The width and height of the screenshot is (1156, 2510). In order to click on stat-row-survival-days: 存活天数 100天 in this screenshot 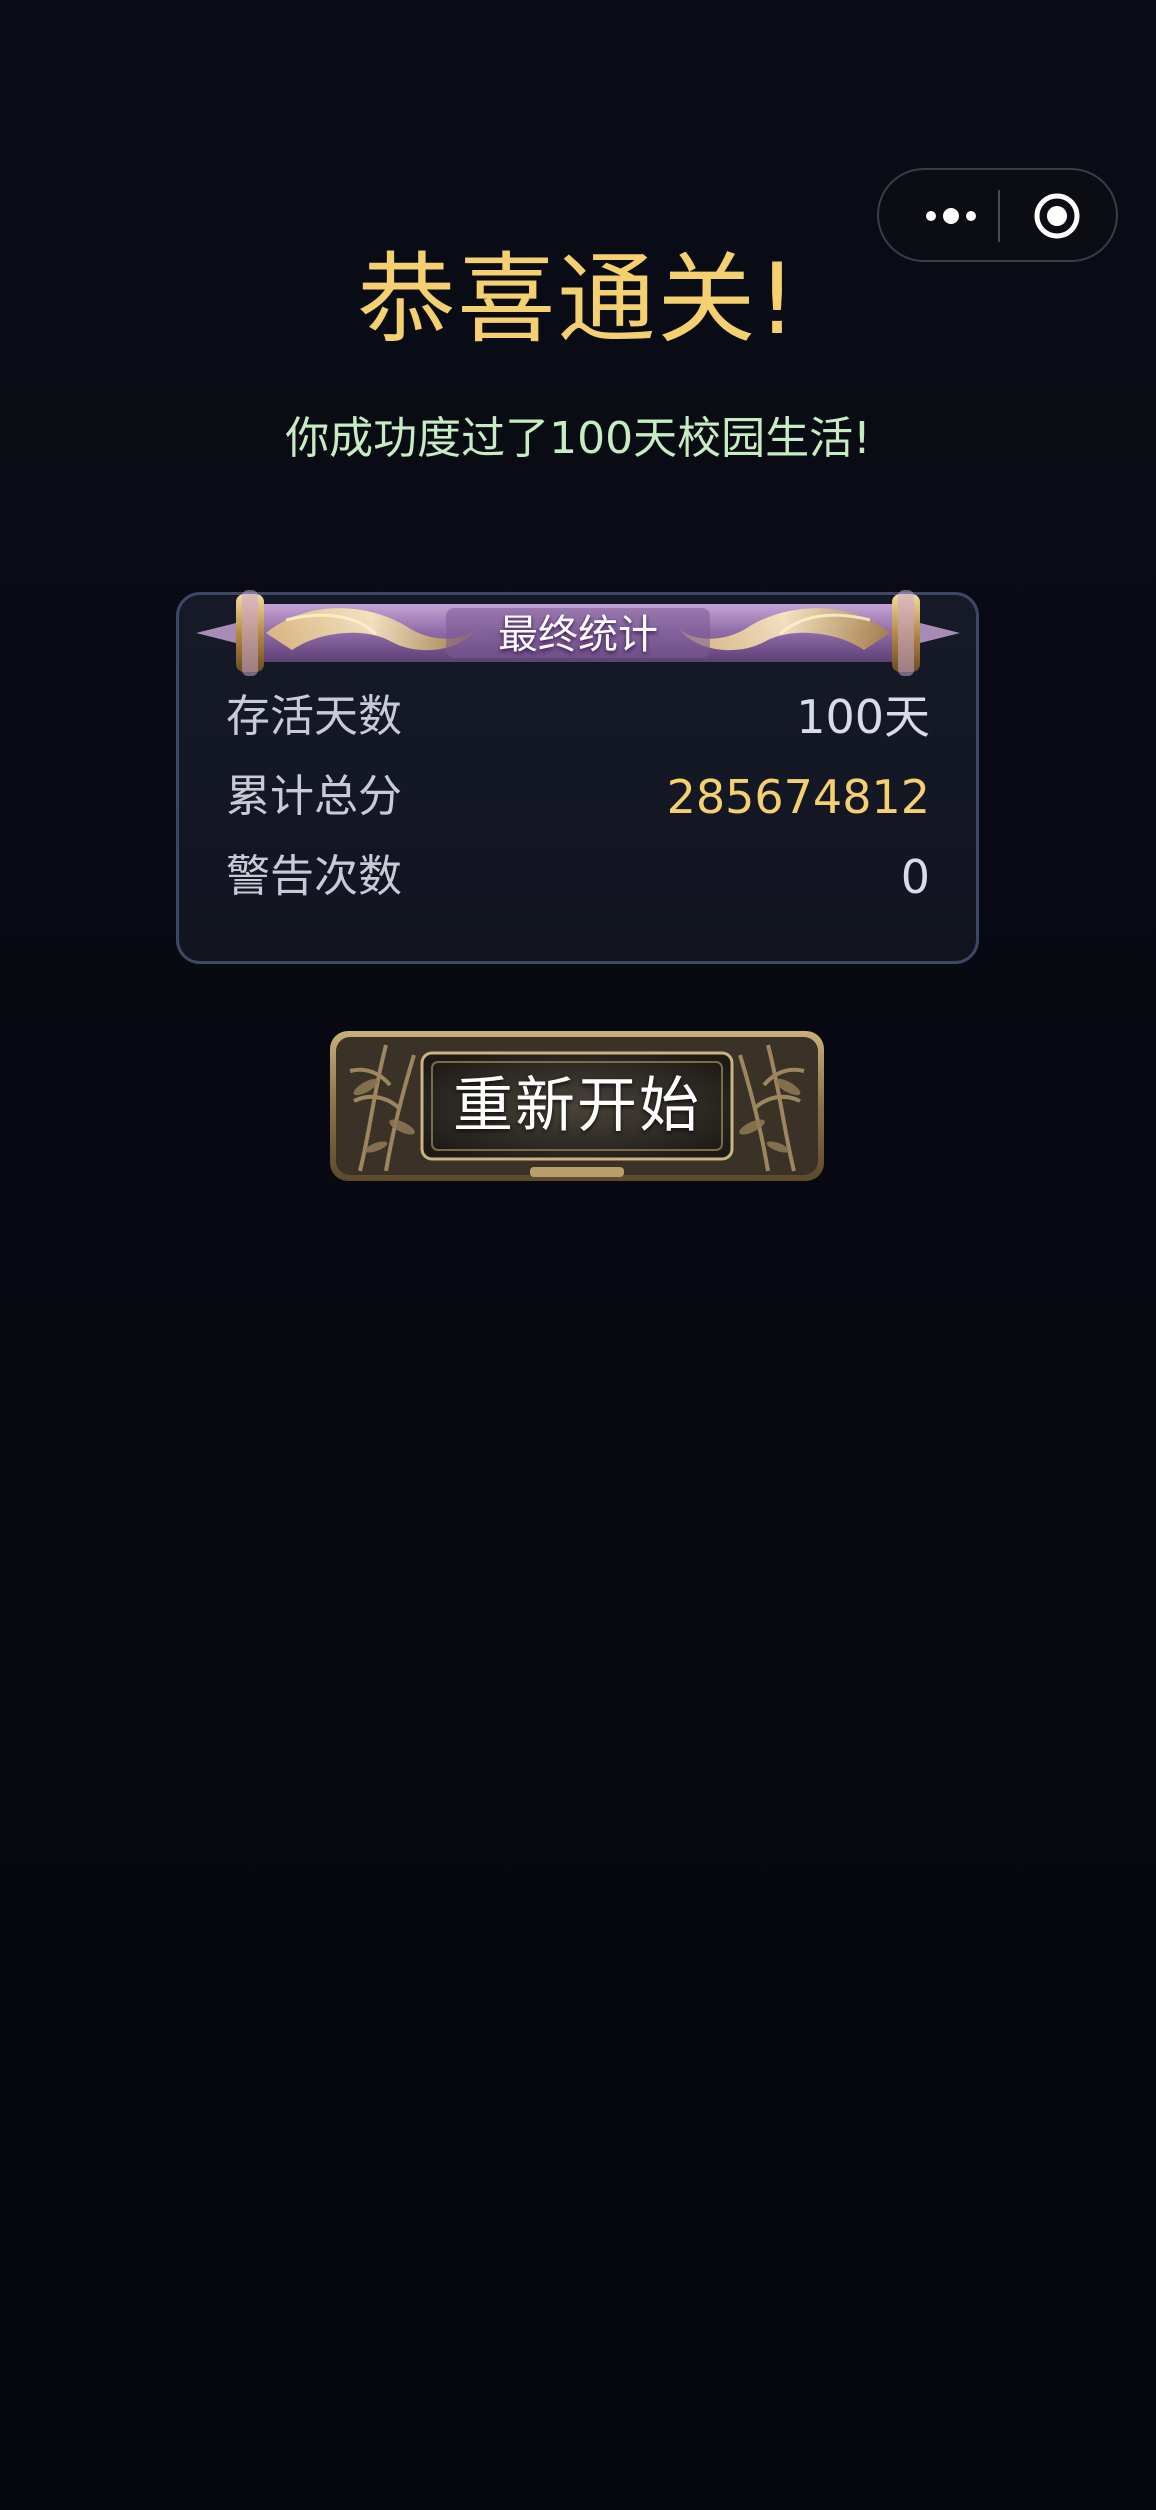, I will do `click(578, 717)`.